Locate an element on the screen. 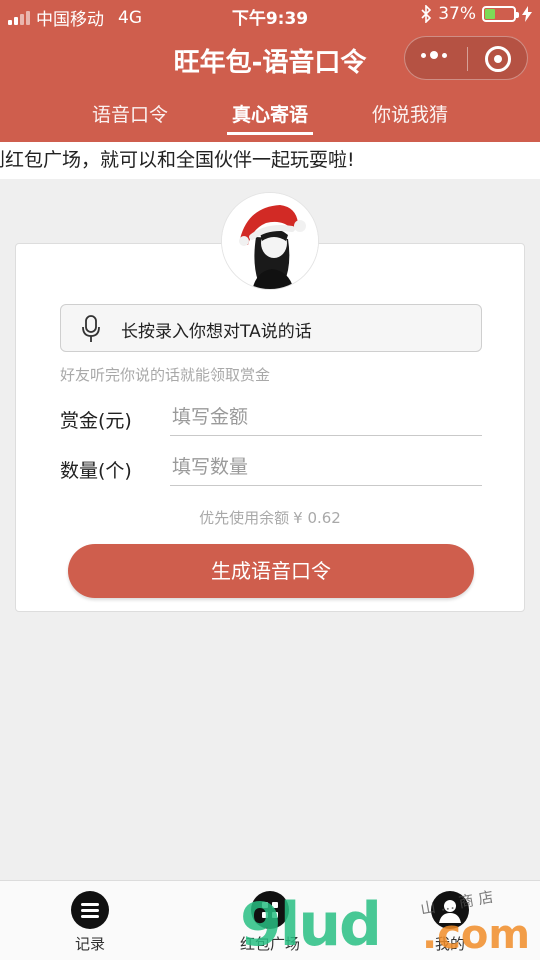 Image resolution: width=540 pixels, height=960 pixels. close-target-icon is located at coordinates (498, 59).